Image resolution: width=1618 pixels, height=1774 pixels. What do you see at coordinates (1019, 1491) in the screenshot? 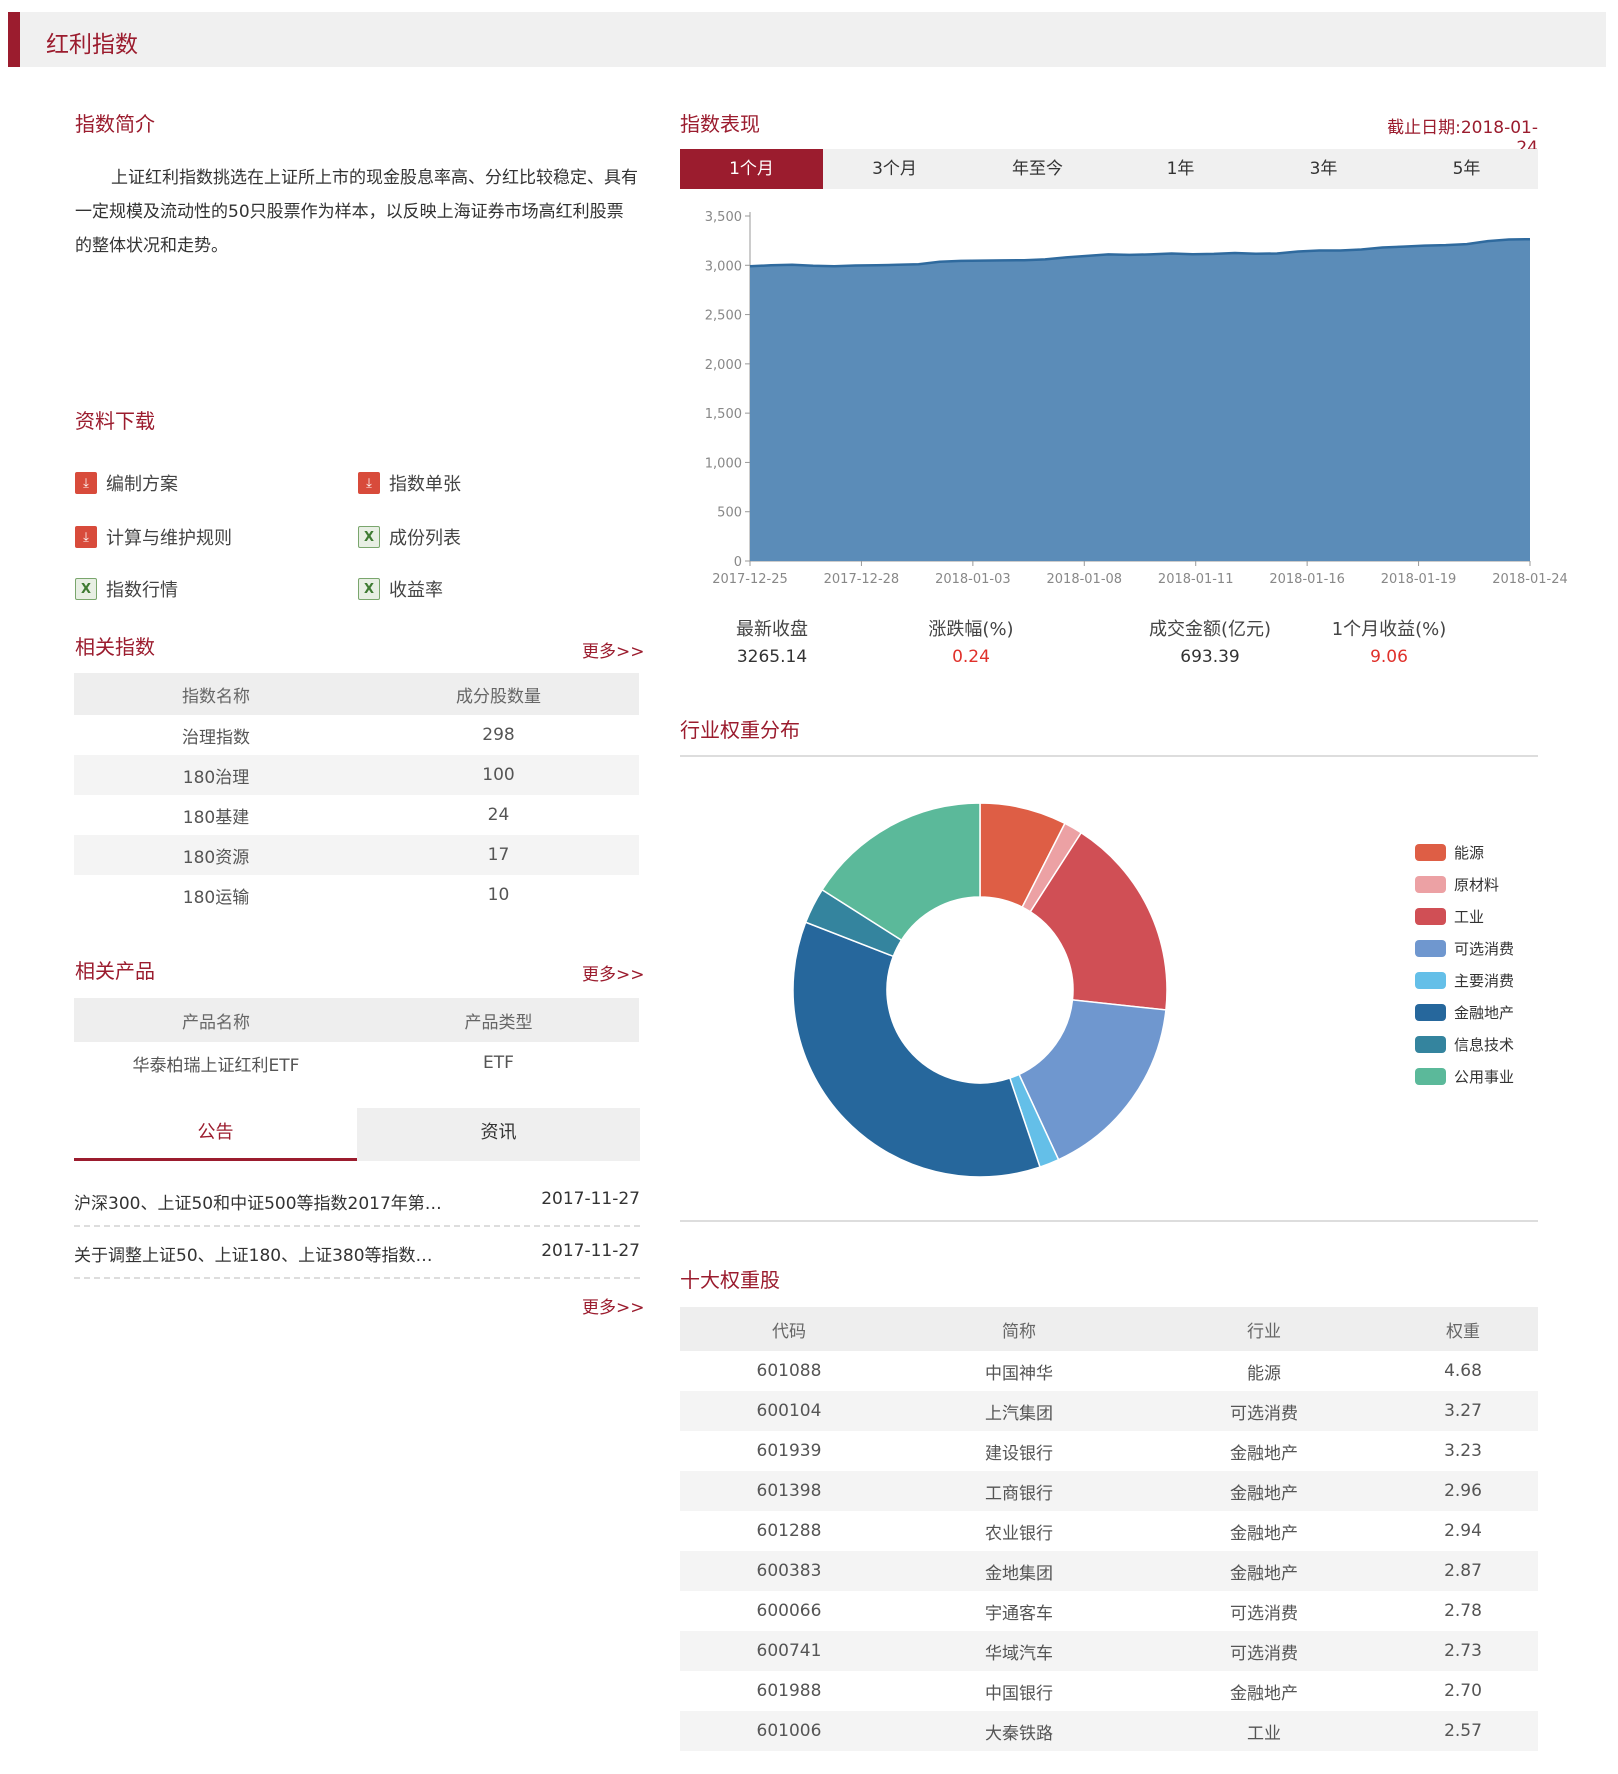
I see `stock-name: 工商银行` at bounding box center [1019, 1491].